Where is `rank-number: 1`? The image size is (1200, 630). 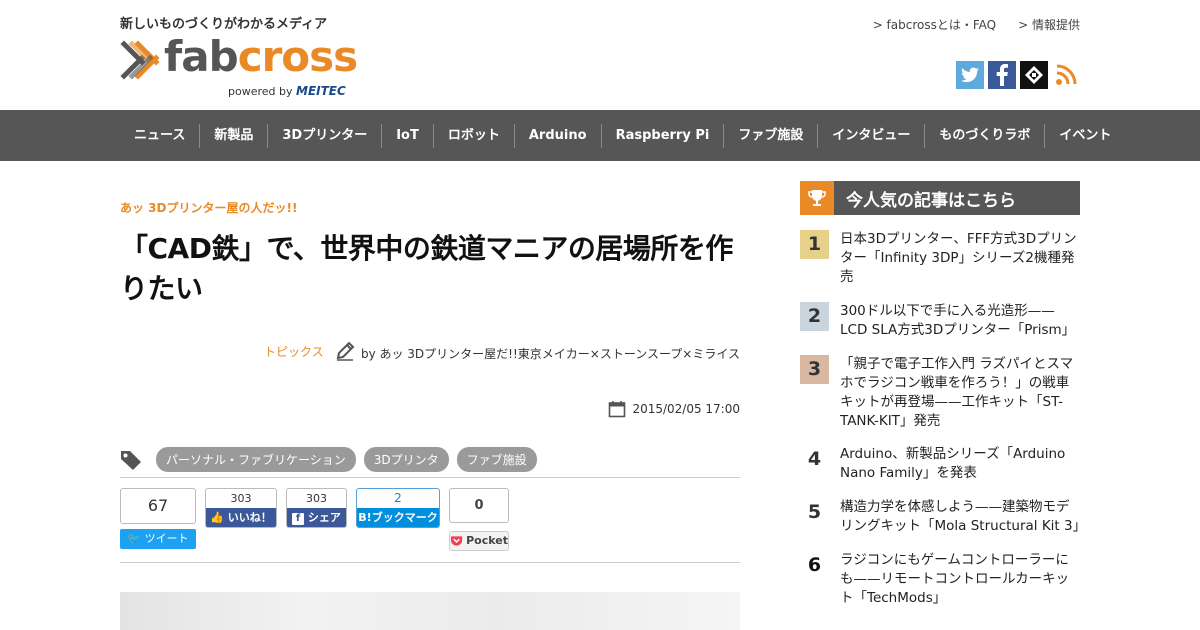
rank-number: 1 is located at coordinates (814, 244).